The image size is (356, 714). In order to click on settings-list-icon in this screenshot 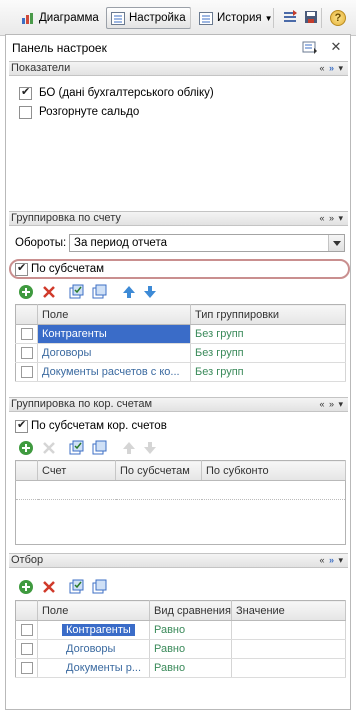, I will do `click(118, 18)`.